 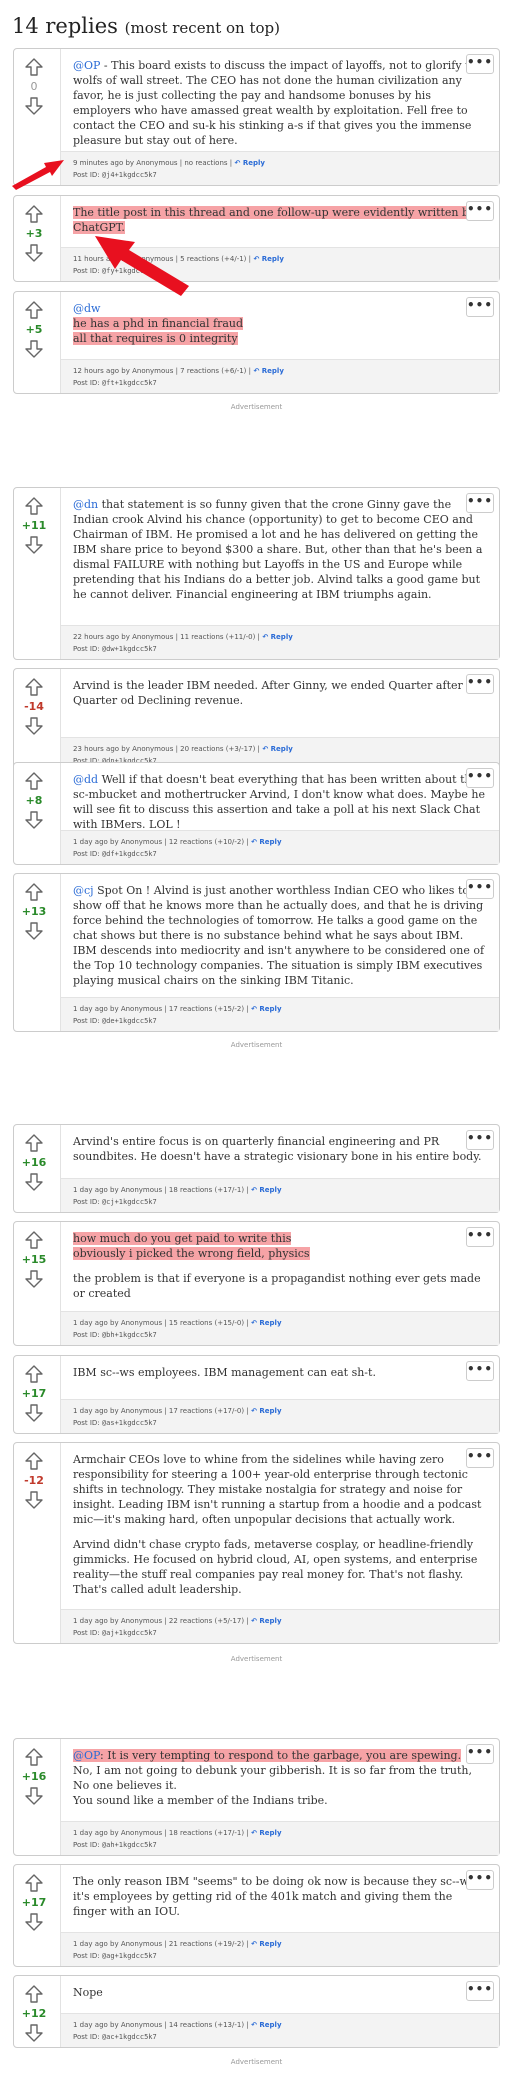 I want to click on vote-score: +15, so click(x=34, y=1259).